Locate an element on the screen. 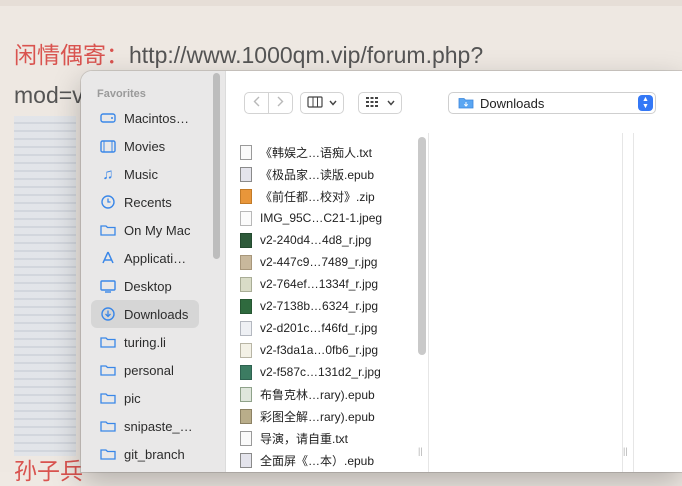 This screenshot has height=486, width=682. forward-button is located at coordinates (280, 103).